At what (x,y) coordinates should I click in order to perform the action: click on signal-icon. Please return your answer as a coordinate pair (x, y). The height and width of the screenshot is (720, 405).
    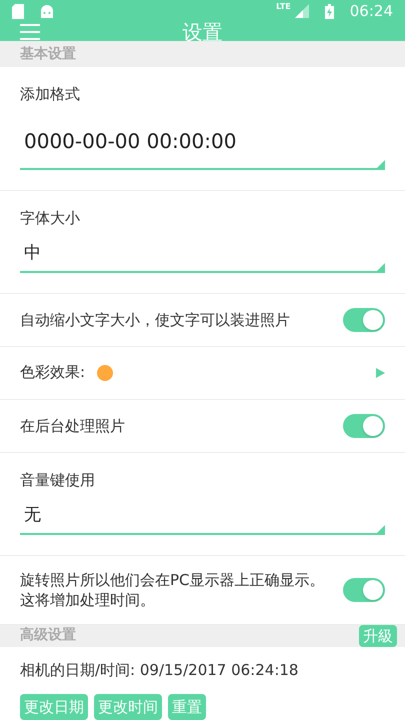
    Looking at the image, I should click on (301, 11).